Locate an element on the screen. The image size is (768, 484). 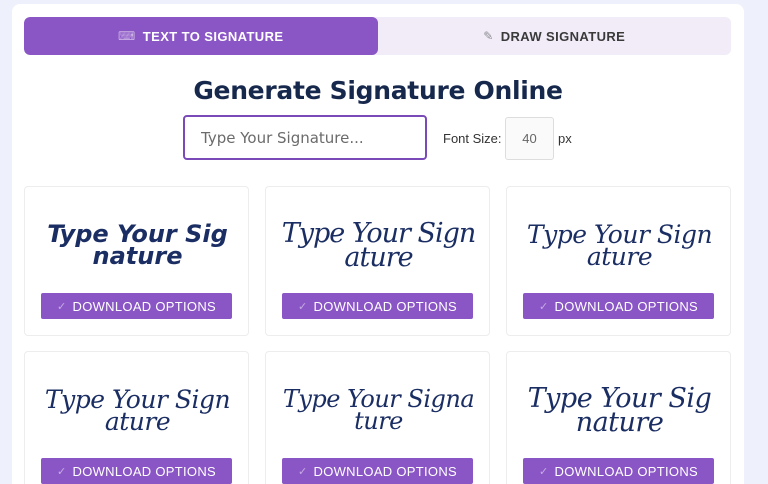
signature-card-1: Type Your Signature ✓ DOWNLOAD OPTIONS is located at coordinates (136, 261).